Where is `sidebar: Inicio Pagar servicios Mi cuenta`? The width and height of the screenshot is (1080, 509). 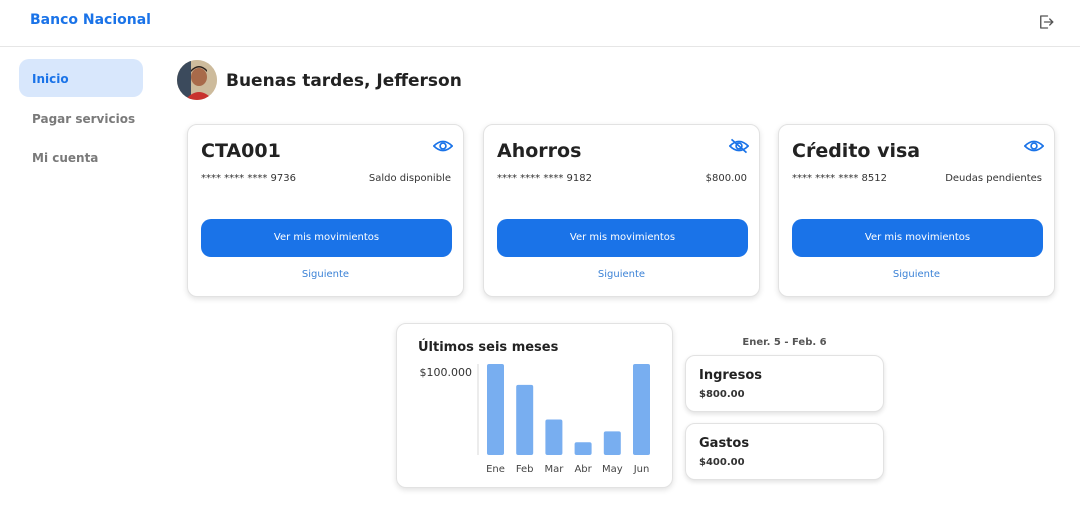 sidebar: Inicio Pagar servicios Mi cuenta is located at coordinates (80, 278).